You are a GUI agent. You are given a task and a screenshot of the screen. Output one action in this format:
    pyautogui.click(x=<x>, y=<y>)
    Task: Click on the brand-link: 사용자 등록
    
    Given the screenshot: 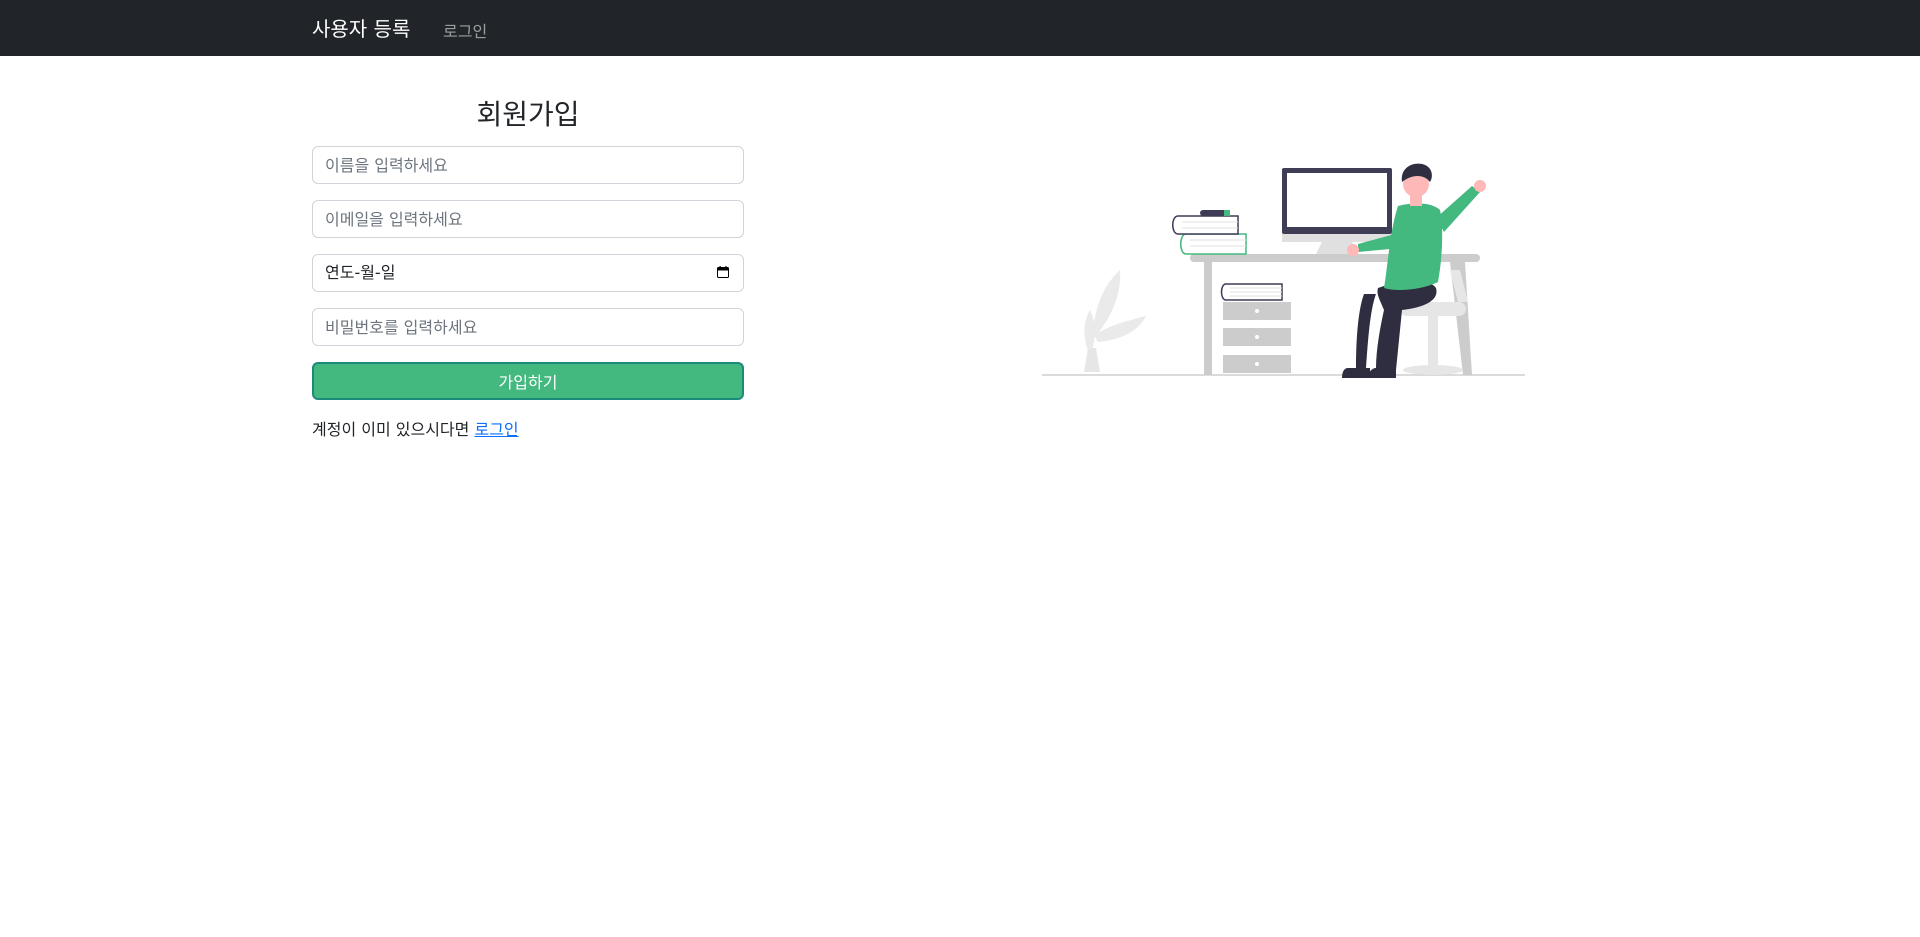 What is the action you would take?
    pyautogui.click(x=361, y=27)
    